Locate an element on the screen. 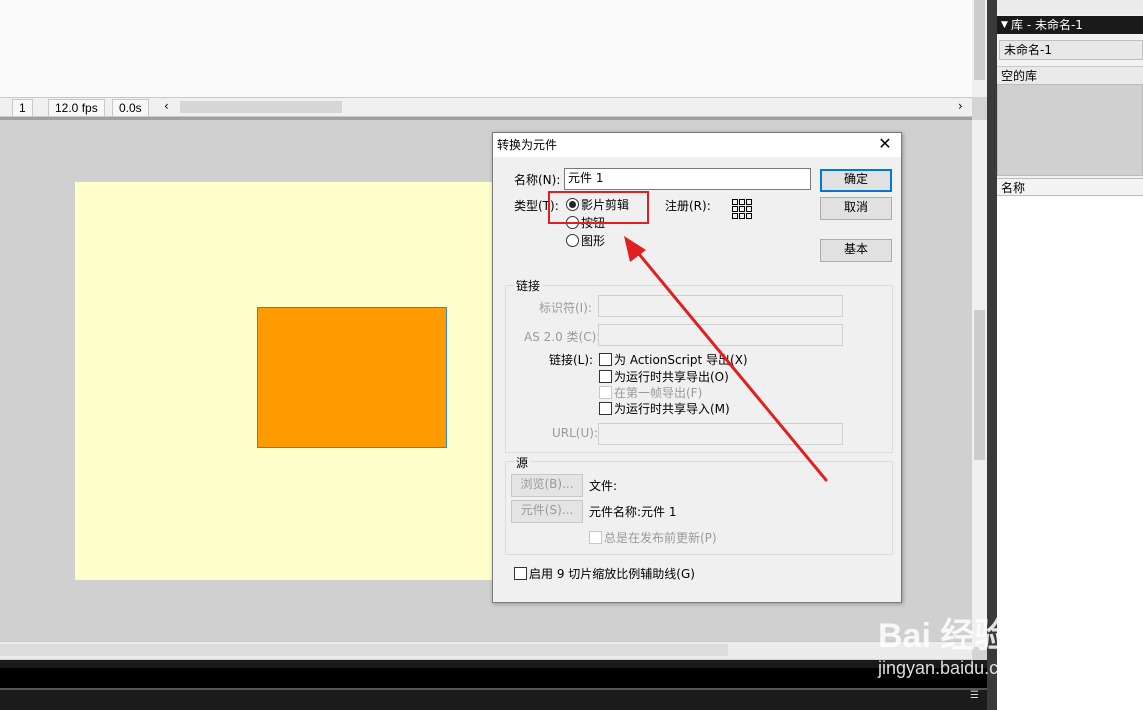  panel-toolbar is located at coordinates (1070, 7).